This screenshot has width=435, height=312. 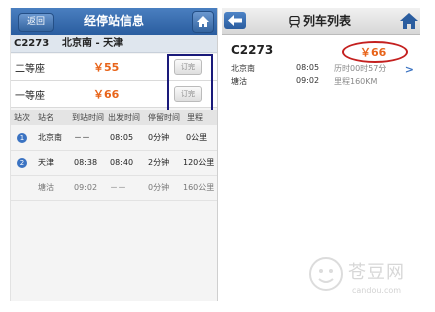 I want to click on route-bar: C2273 北京南 - 天津, so click(x=114, y=44).